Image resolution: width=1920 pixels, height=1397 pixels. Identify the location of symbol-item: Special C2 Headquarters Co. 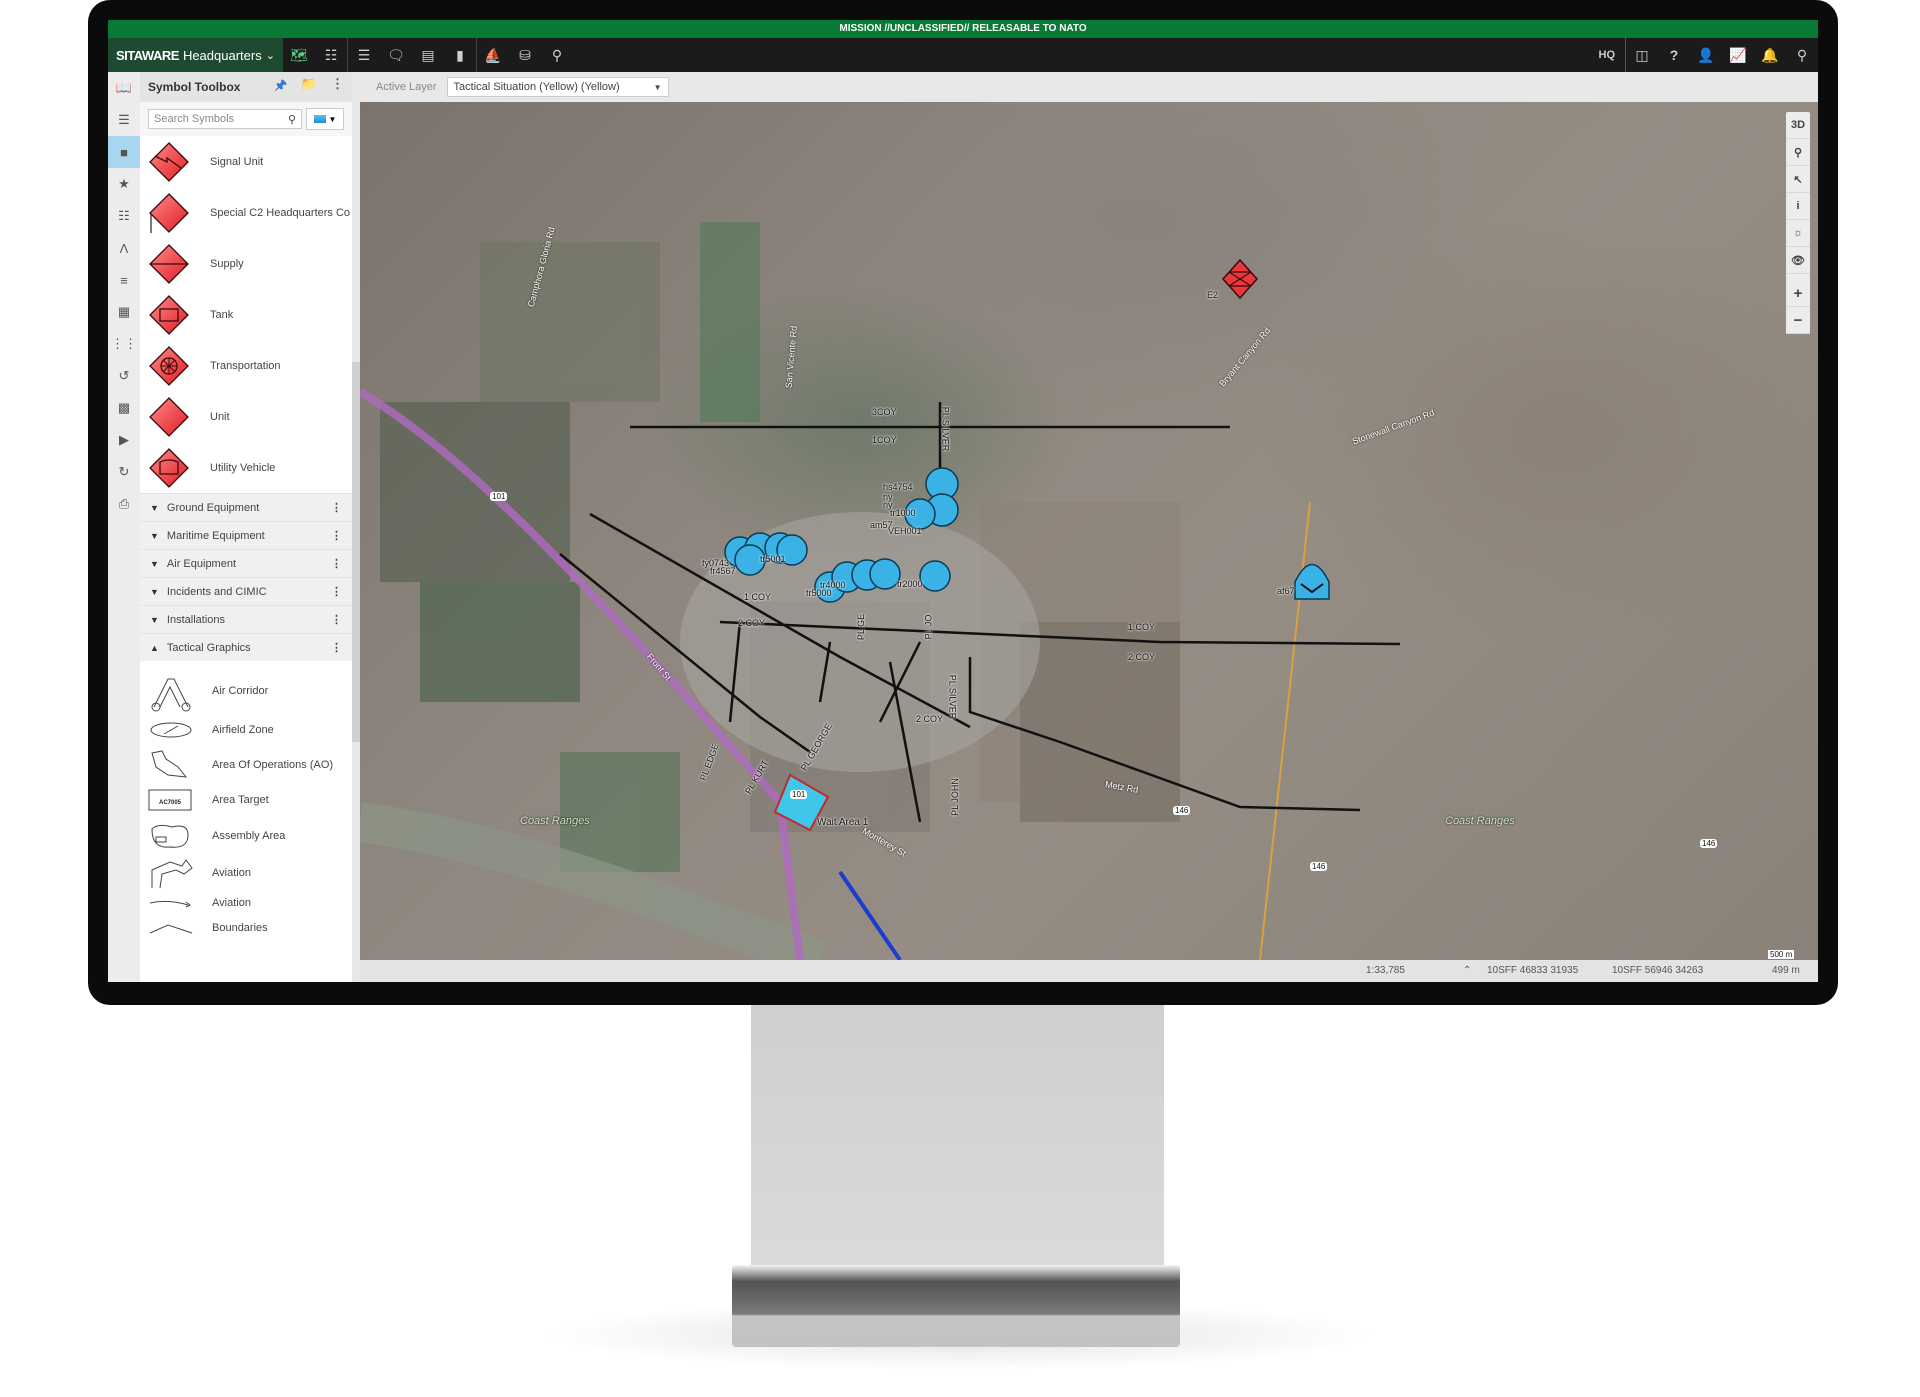
(246, 212).